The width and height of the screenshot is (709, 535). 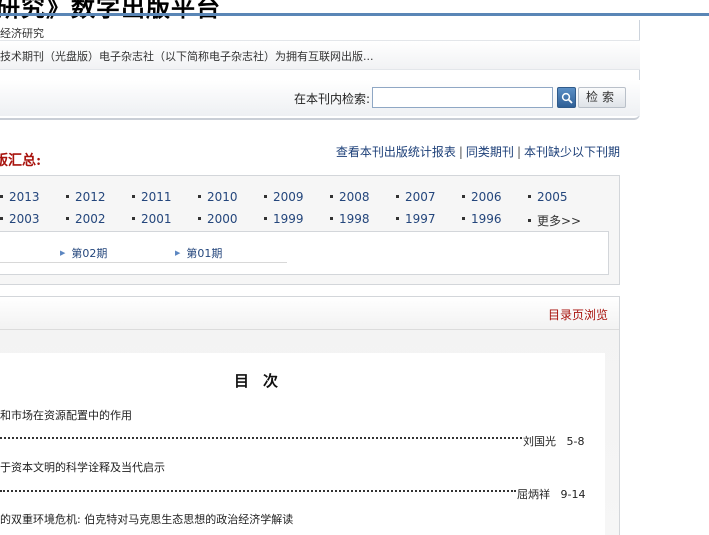 I want to click on year-link: 1999, so click(x=284, y=219).